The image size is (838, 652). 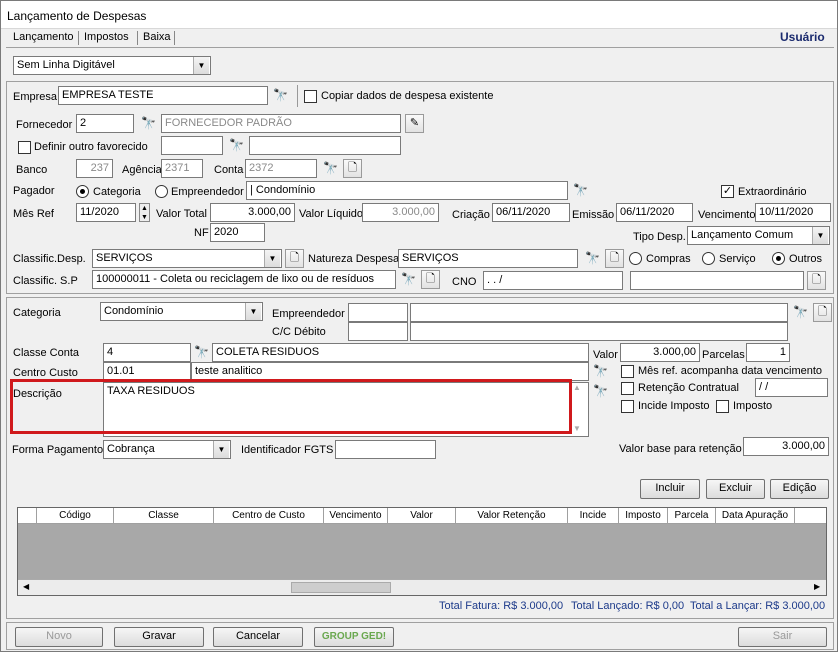 I want to click on mesref-spinner: ▲ ▼, so click(x=144, y=212).